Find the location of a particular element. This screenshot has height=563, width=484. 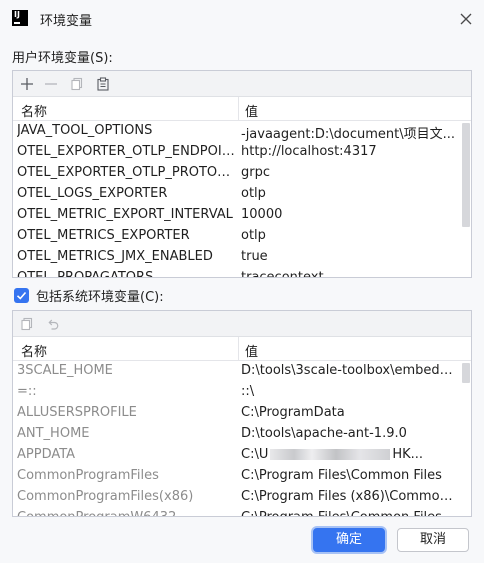

close-icon is located at coordinates (466, 19).